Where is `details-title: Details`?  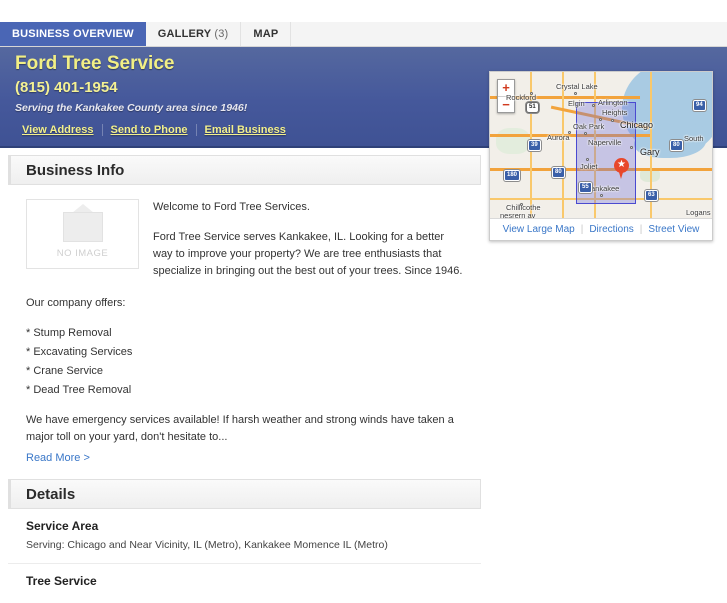 details-title: Details is located at coordinates (51, 494).